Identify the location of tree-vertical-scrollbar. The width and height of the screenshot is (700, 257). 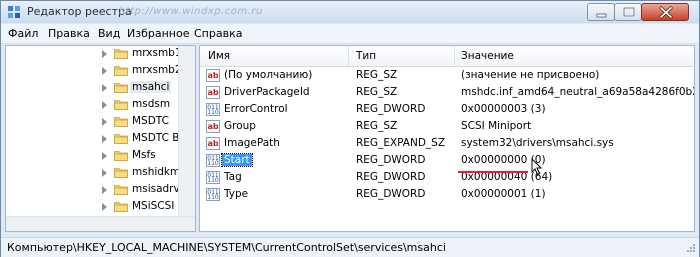
(186, 131).